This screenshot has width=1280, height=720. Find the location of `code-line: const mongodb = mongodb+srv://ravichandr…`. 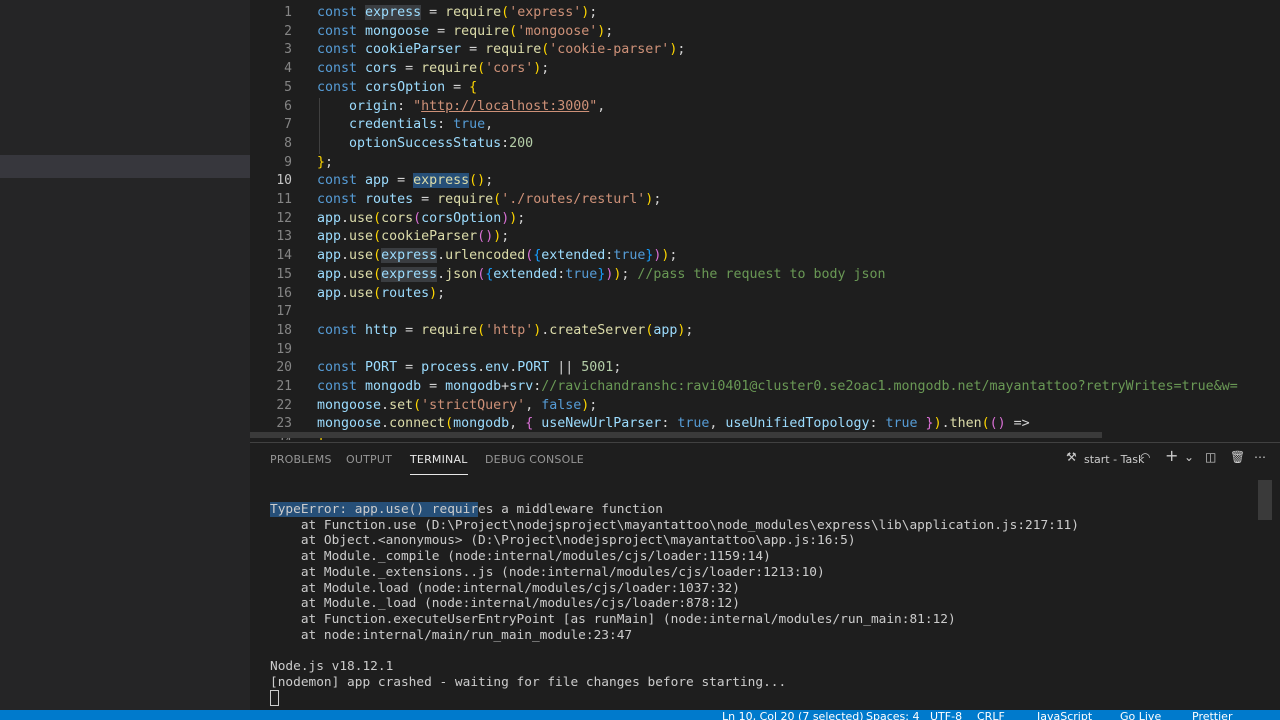

code-line: const mongodb = mongodb+srv://ravichandr… is located at coordinates (777, 387).